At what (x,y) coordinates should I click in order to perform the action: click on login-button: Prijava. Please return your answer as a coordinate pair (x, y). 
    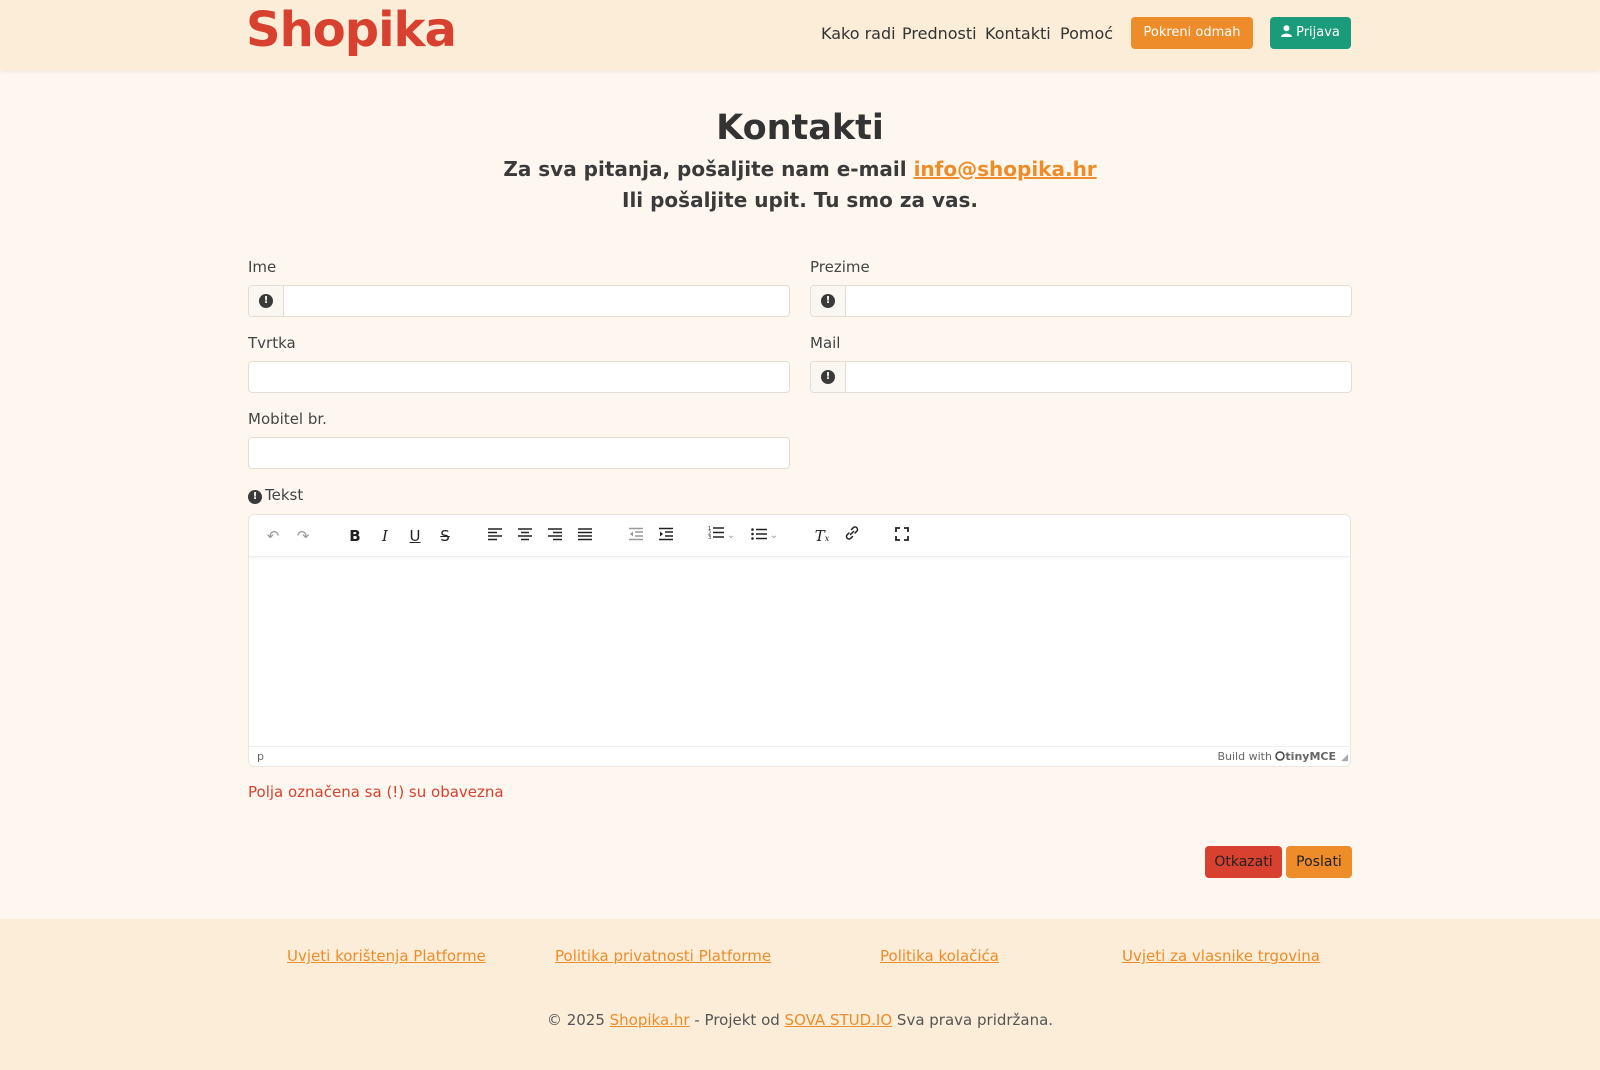
    Looking at the image, I should click on (1310, 33).